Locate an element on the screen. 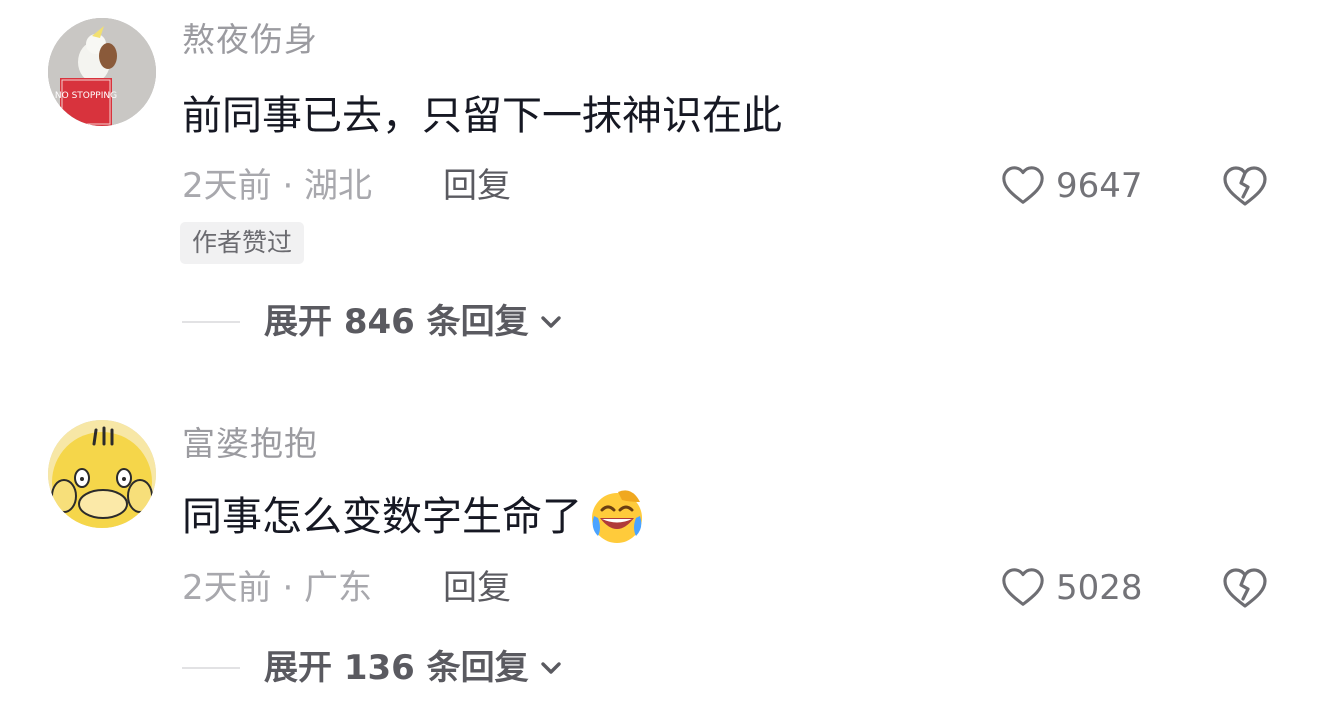 The height and width of the screenshot is (712, 1320). expand-replies-button: 展开 136 条回复 is located at coordinates (373, 668).